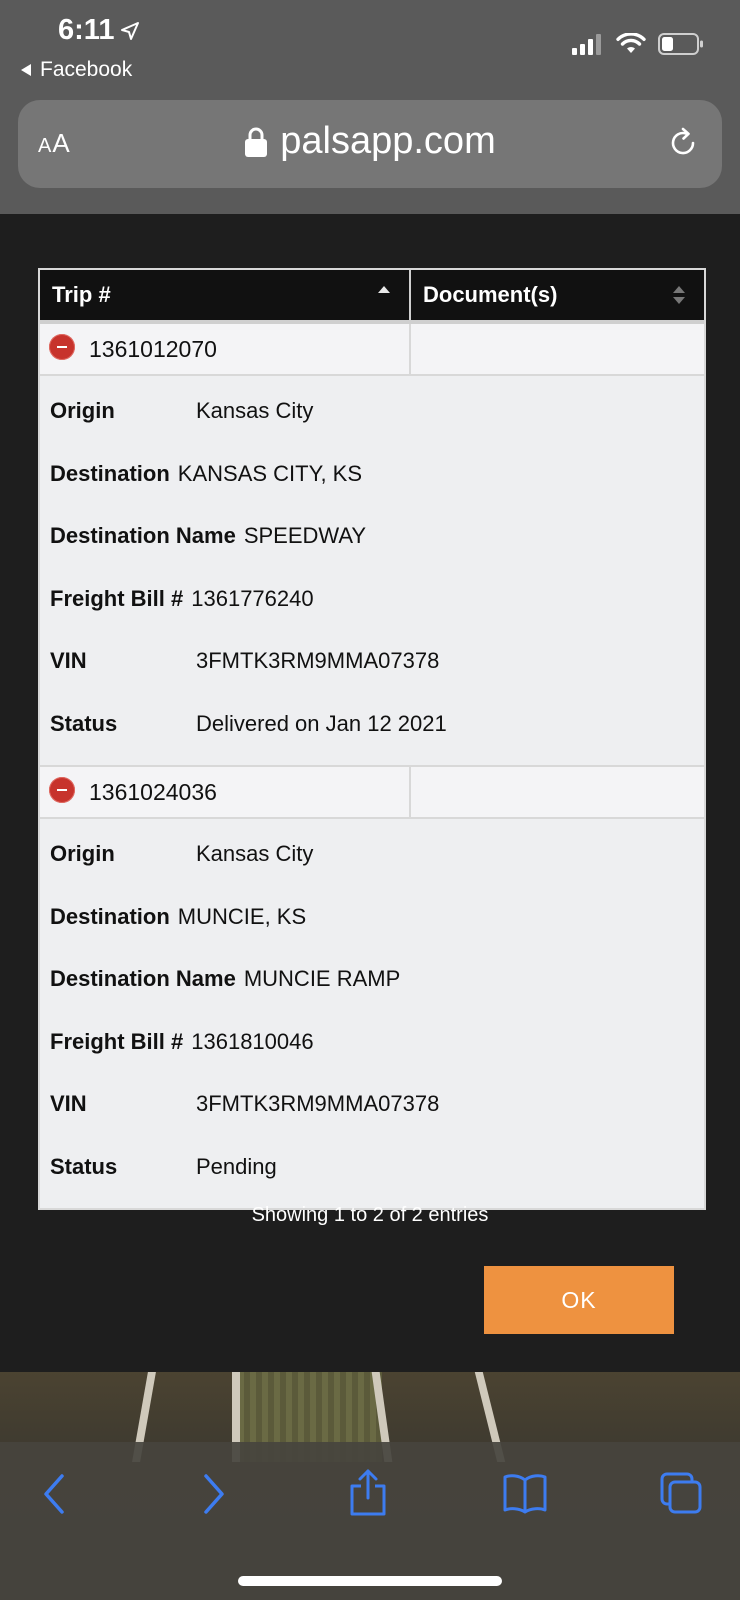 This screenshot has width=740, height=1600. I want to click on lock-icon, so click(256, 142).